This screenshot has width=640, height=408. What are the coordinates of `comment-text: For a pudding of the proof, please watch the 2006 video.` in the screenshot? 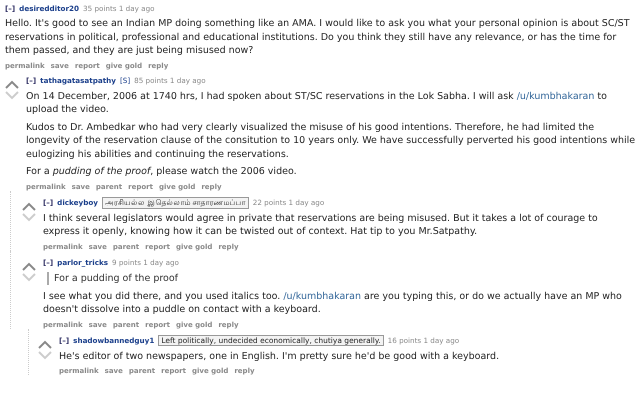 It's located at (162, 171).